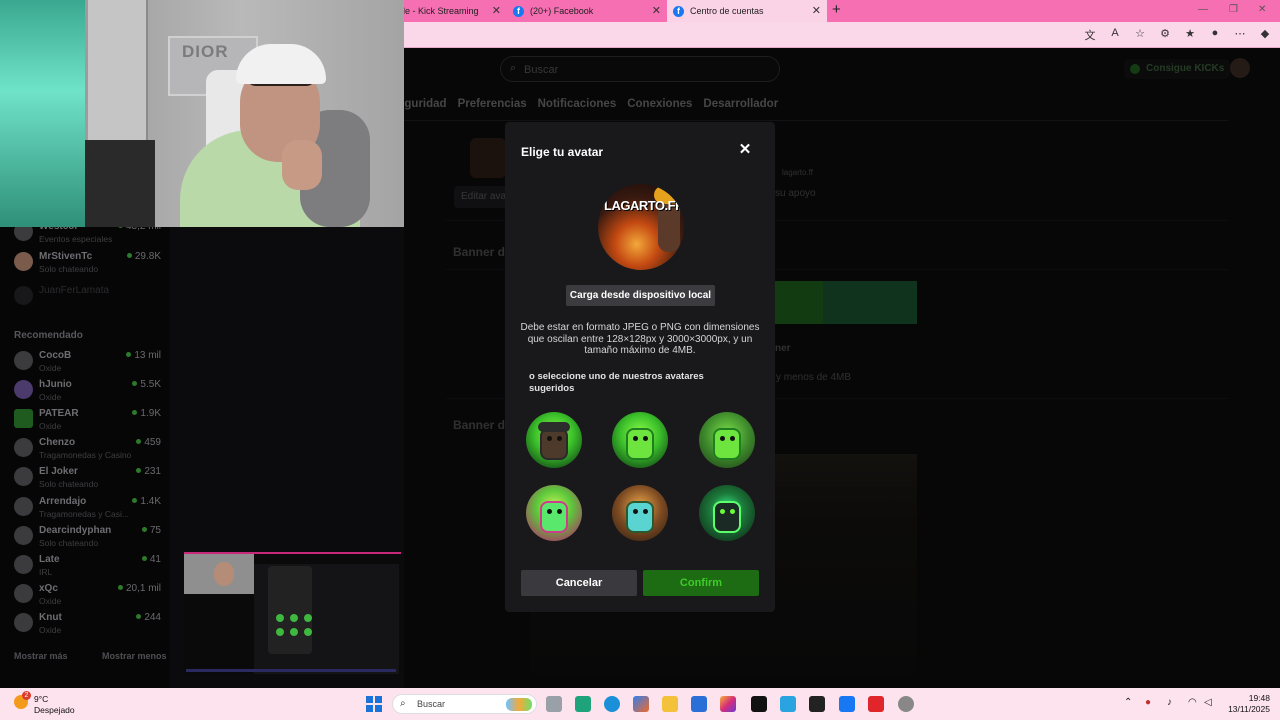 The image size is (1280, 720). Describe the element at coordinates (143, 355) in the screenshot. I see `viewer-count: 13 mil` at that location.